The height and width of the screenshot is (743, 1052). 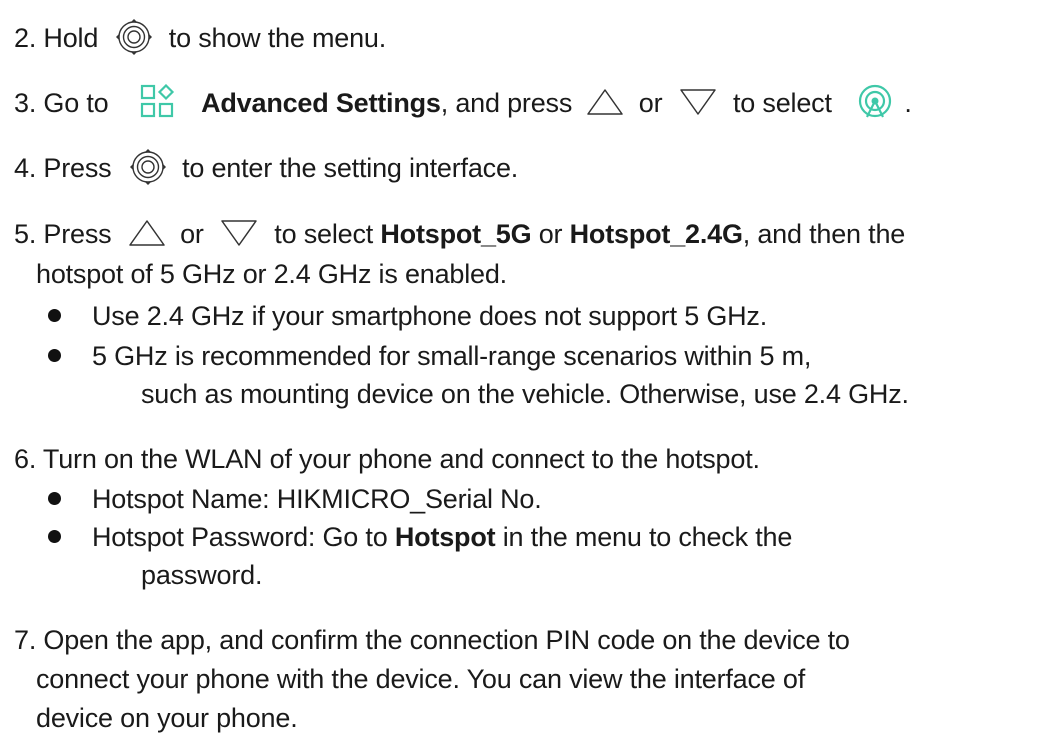 What do you see at coordinates (908, 103) in the screenshot?
I see `step-3-period: .` at bounding box center [908, 103].